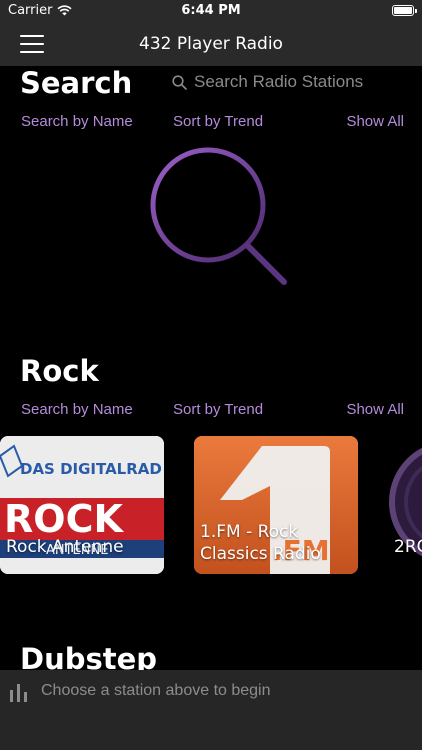 This screenshot has height=750, width=422. I want to click on station-card-rock-antenne: DAS DIGITALRAD ROCK ANTENNE Rock Antenne, so click(82, 505).